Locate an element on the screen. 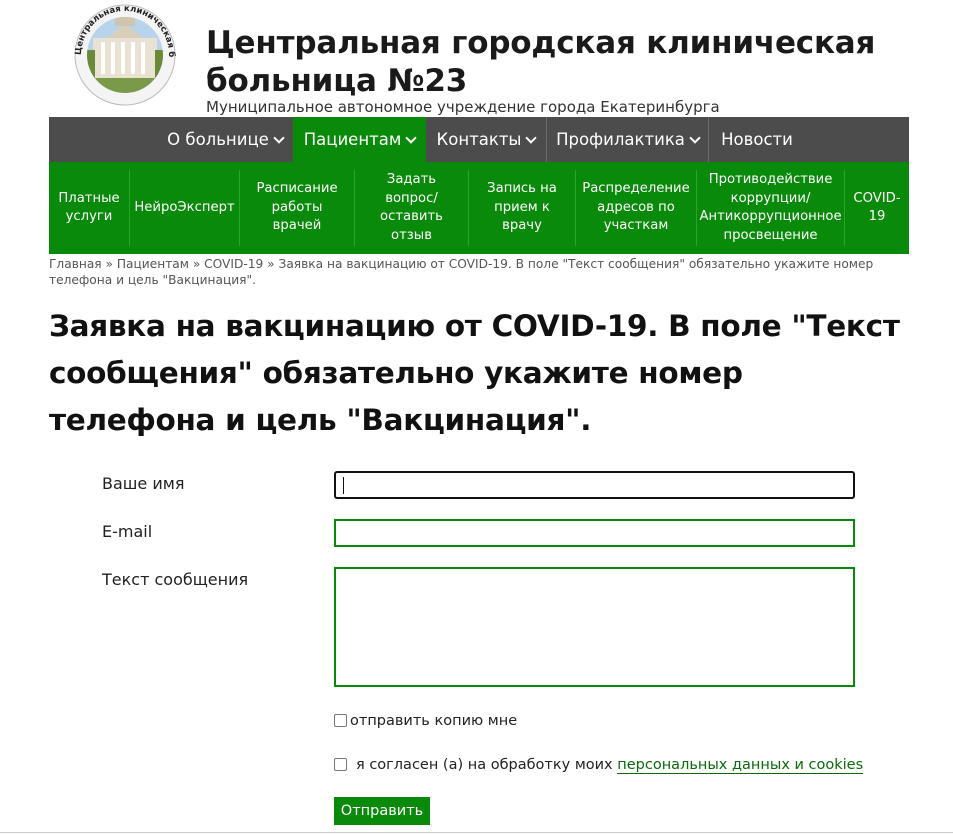  breadcrumb-covid19: COVID-19 is located at coordinates (233, 264).